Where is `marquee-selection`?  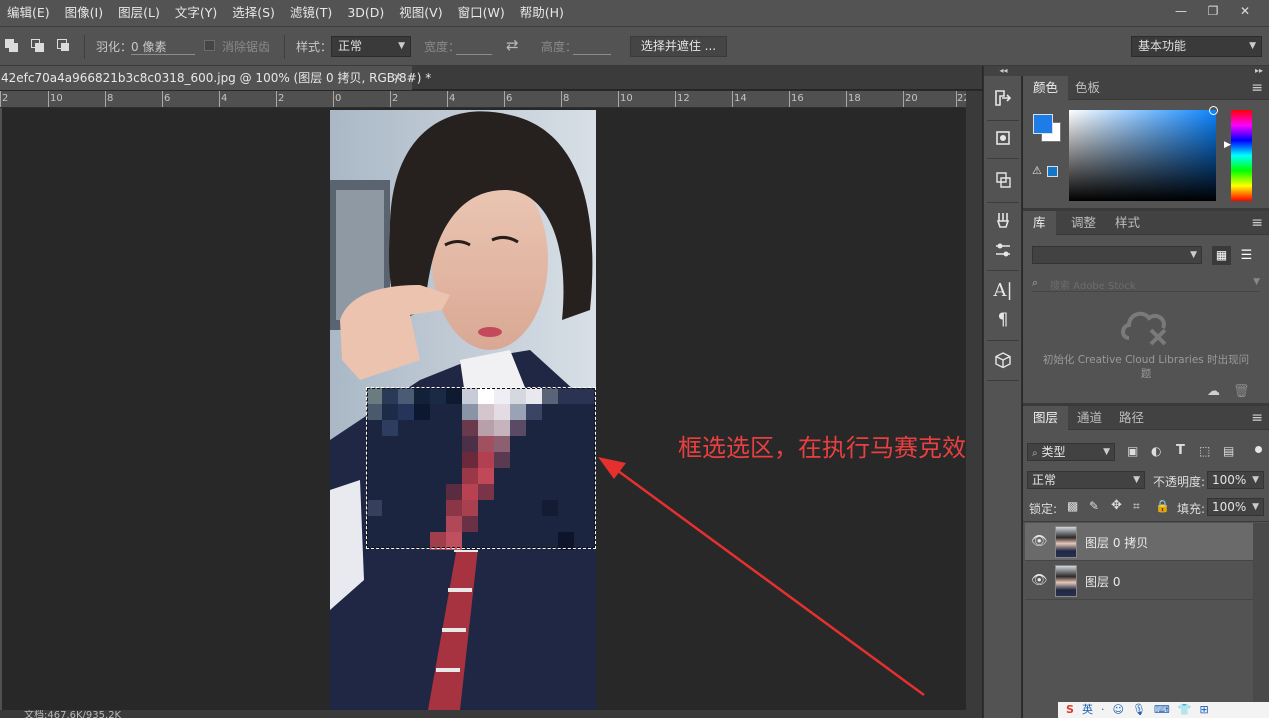
marquee-selection is located at coordinates (481, 468).